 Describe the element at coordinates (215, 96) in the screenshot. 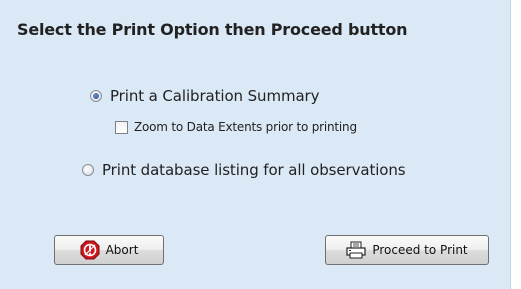

I see `calibration-summary-label: Print a Calibration Summary` at that location.